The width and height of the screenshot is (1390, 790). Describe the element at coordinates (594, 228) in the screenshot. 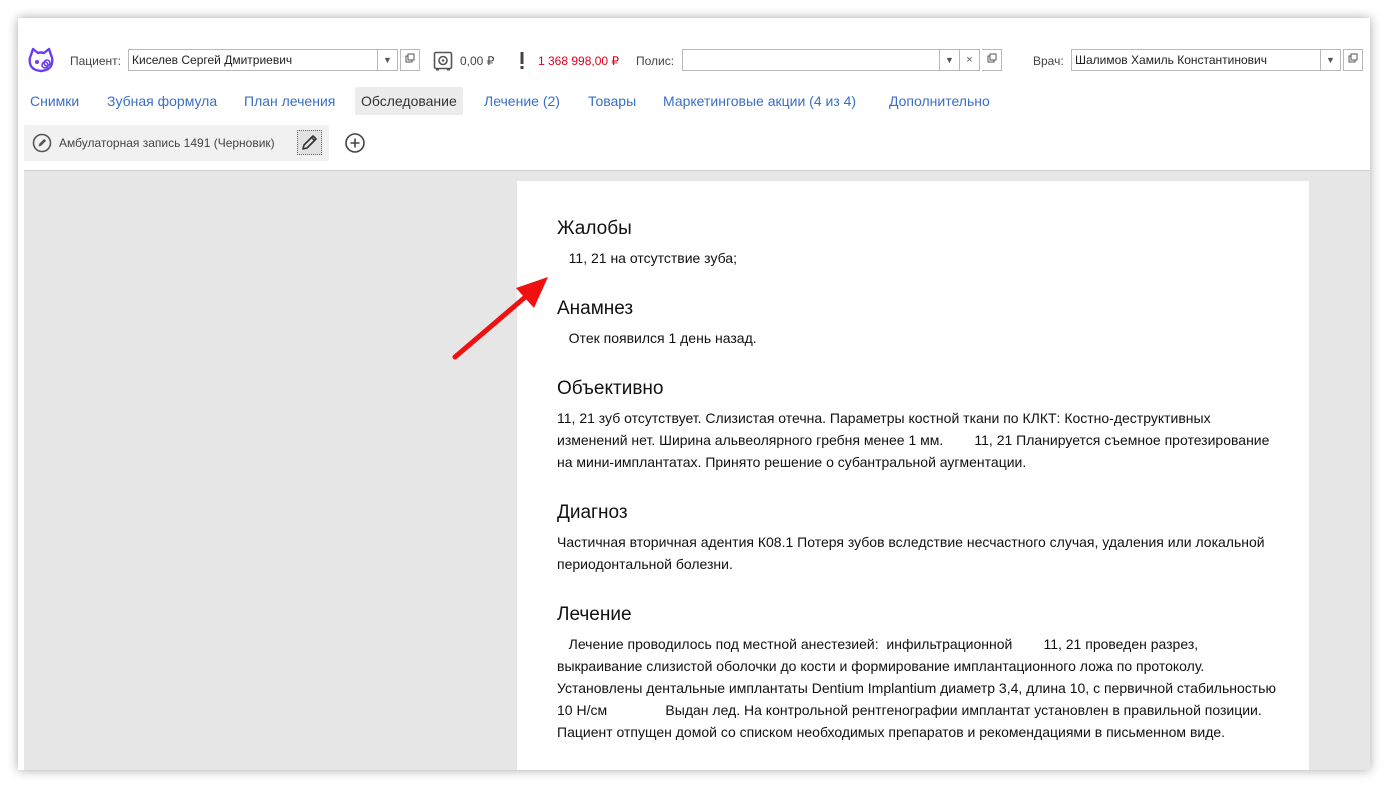

I see `complaints-heading: Жалобы` at that location.